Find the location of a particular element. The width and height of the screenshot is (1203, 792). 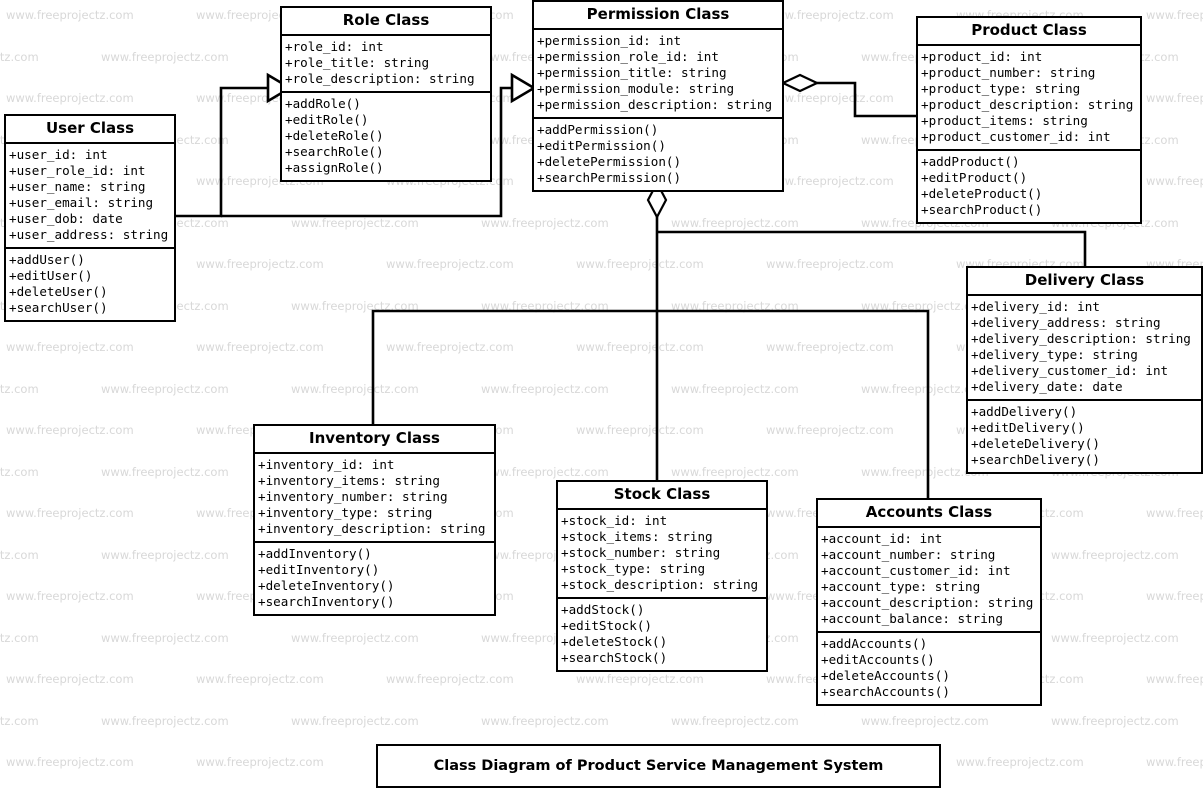

attribute-row: +account_number: string is located at coordinates (908, 555).